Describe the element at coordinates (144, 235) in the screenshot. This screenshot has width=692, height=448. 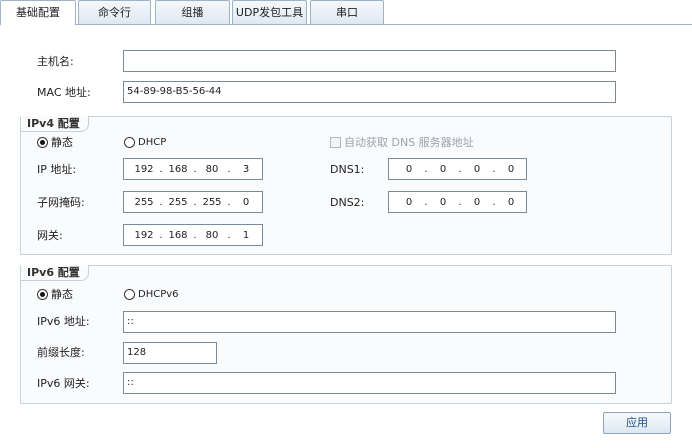
I see `gateway-octet-1: 192` at that location.